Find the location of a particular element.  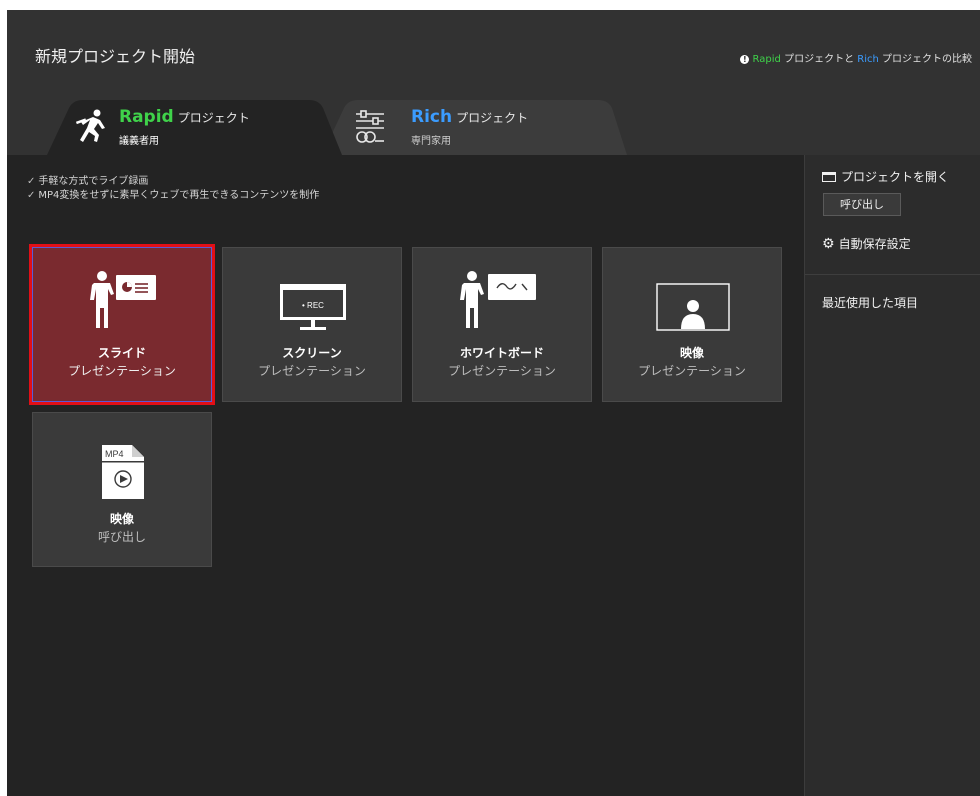

compare-mid-text: プロジェクトと is located at coordinates (819, 59).